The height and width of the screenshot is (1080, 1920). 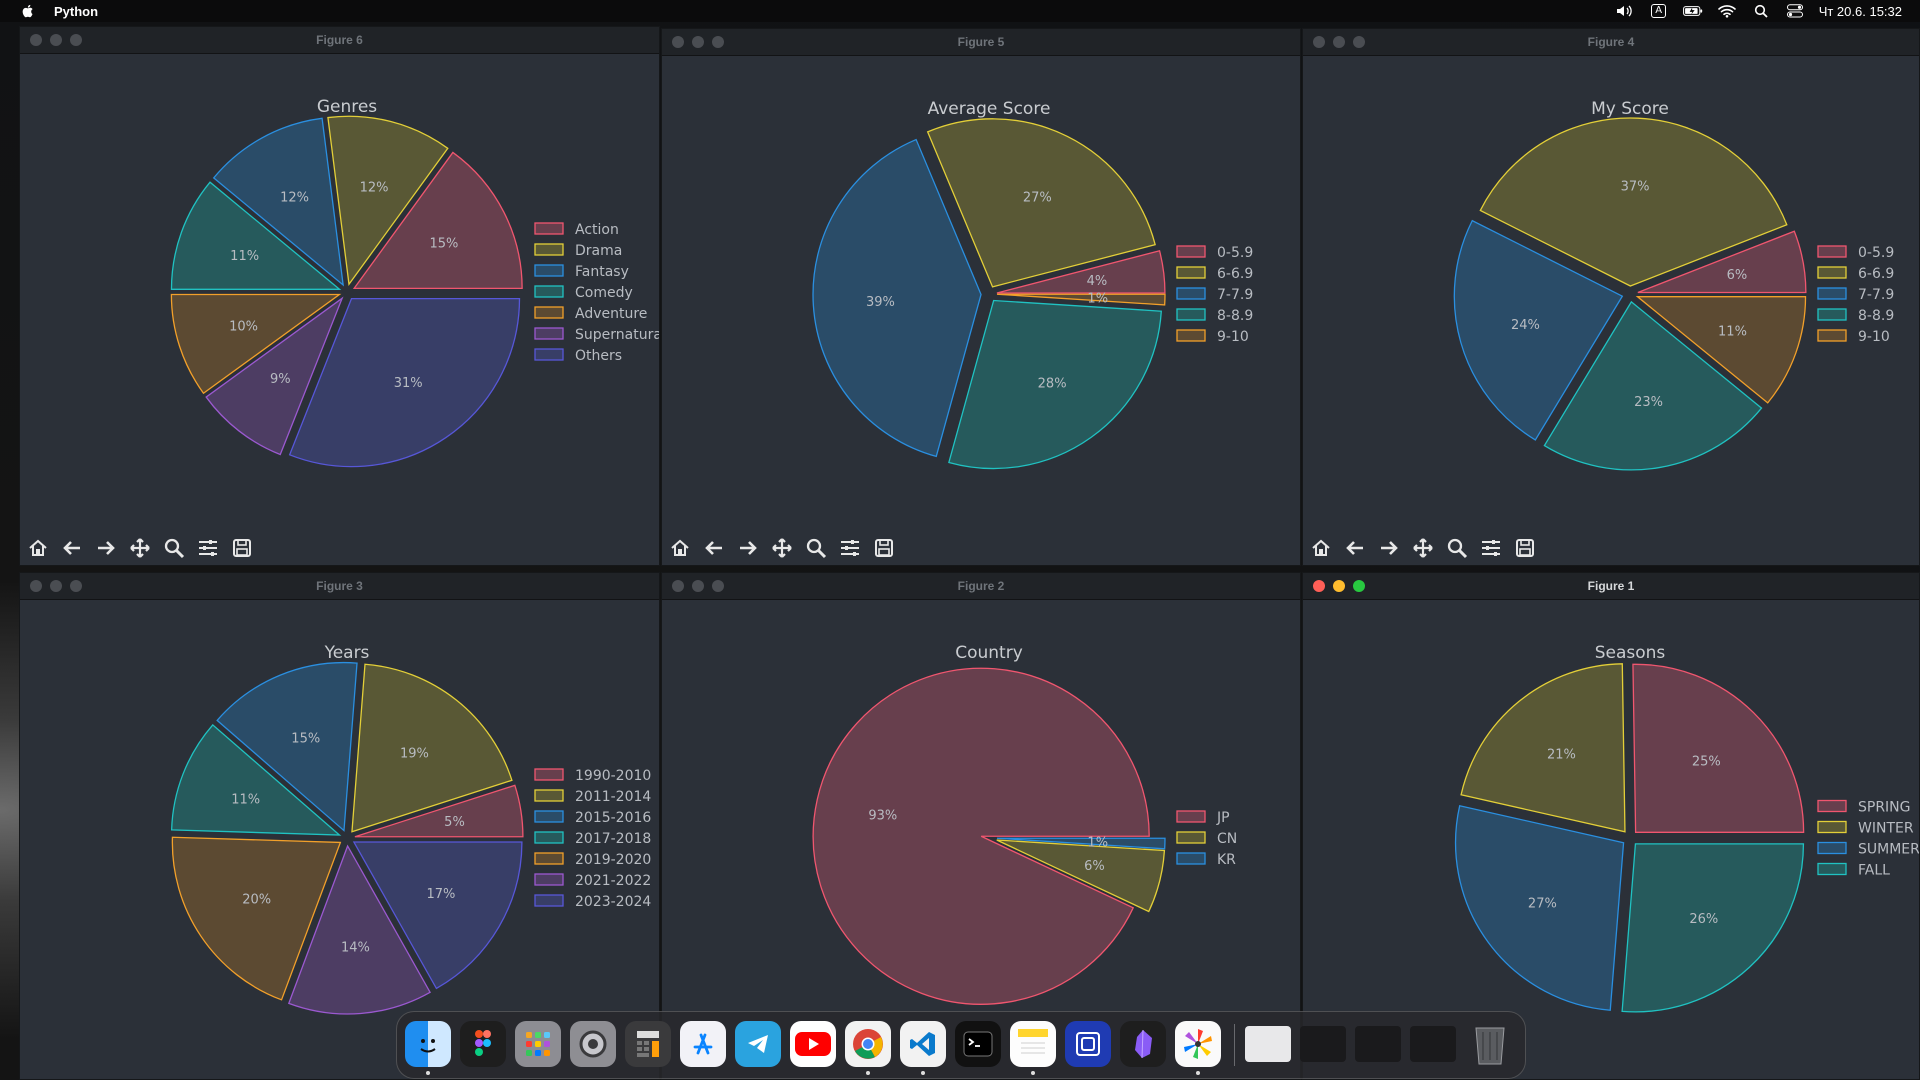 What do you see at coordinates (613, 902) in the screenshot?
I see `legend-label: 2023-2024` at bounding box center [613, 902].